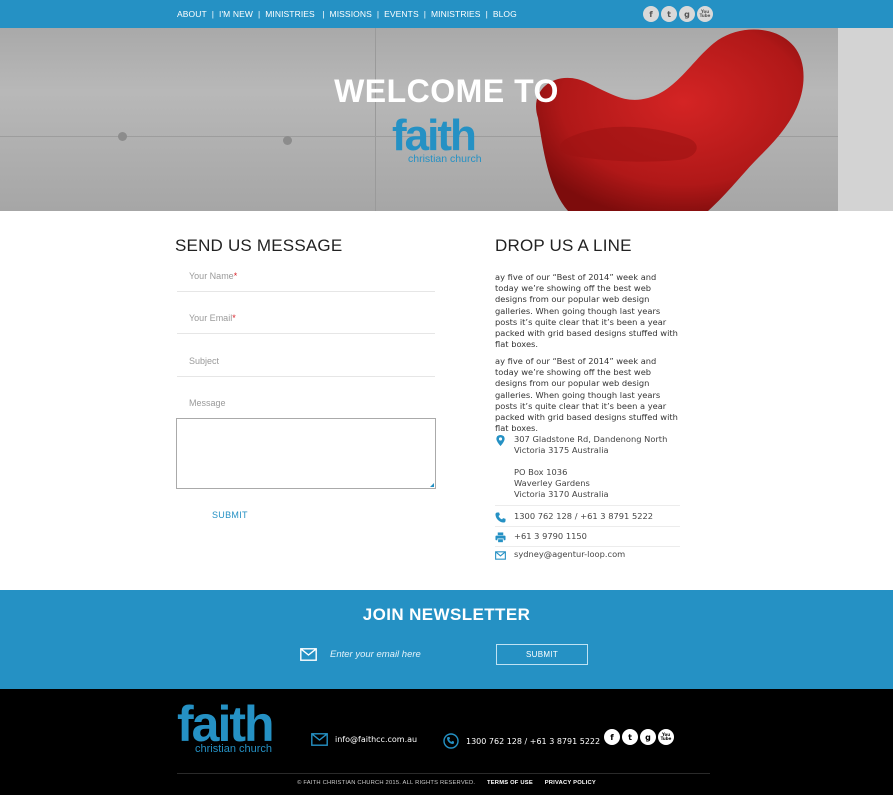  I want to click on social-links-top: f t g You Tube, so click(678, 14).